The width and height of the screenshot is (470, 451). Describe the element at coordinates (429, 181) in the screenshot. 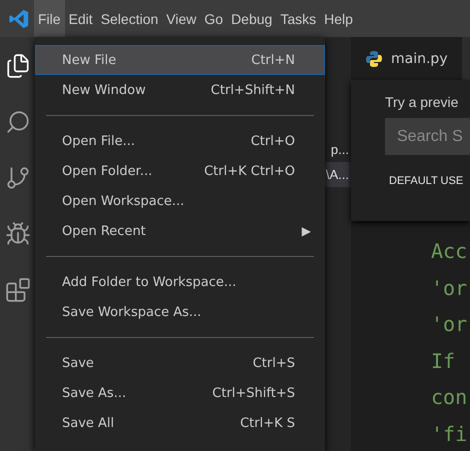

I see `section-tab: DEFAULT USE` at that location.